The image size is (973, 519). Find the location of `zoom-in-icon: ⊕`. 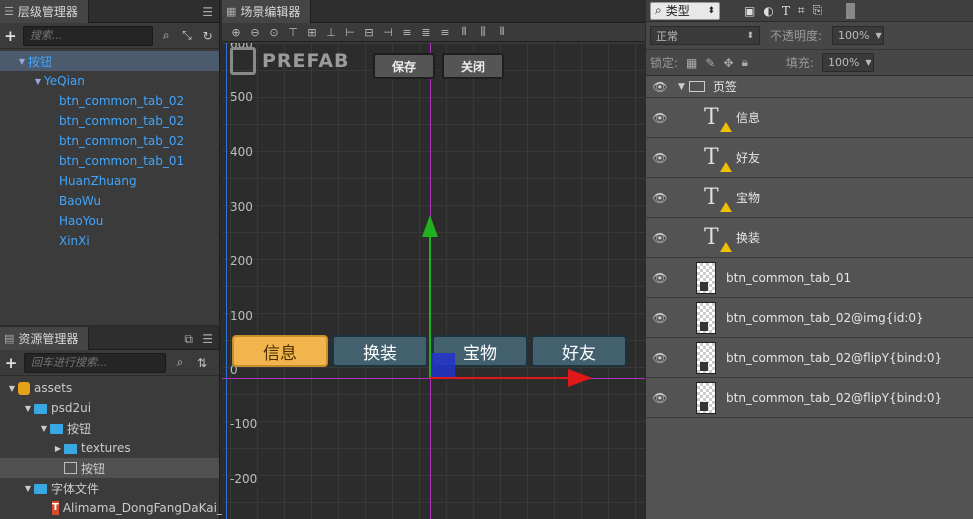

zoom-in-icon: ⊕ is located at coordinates (236, 32).